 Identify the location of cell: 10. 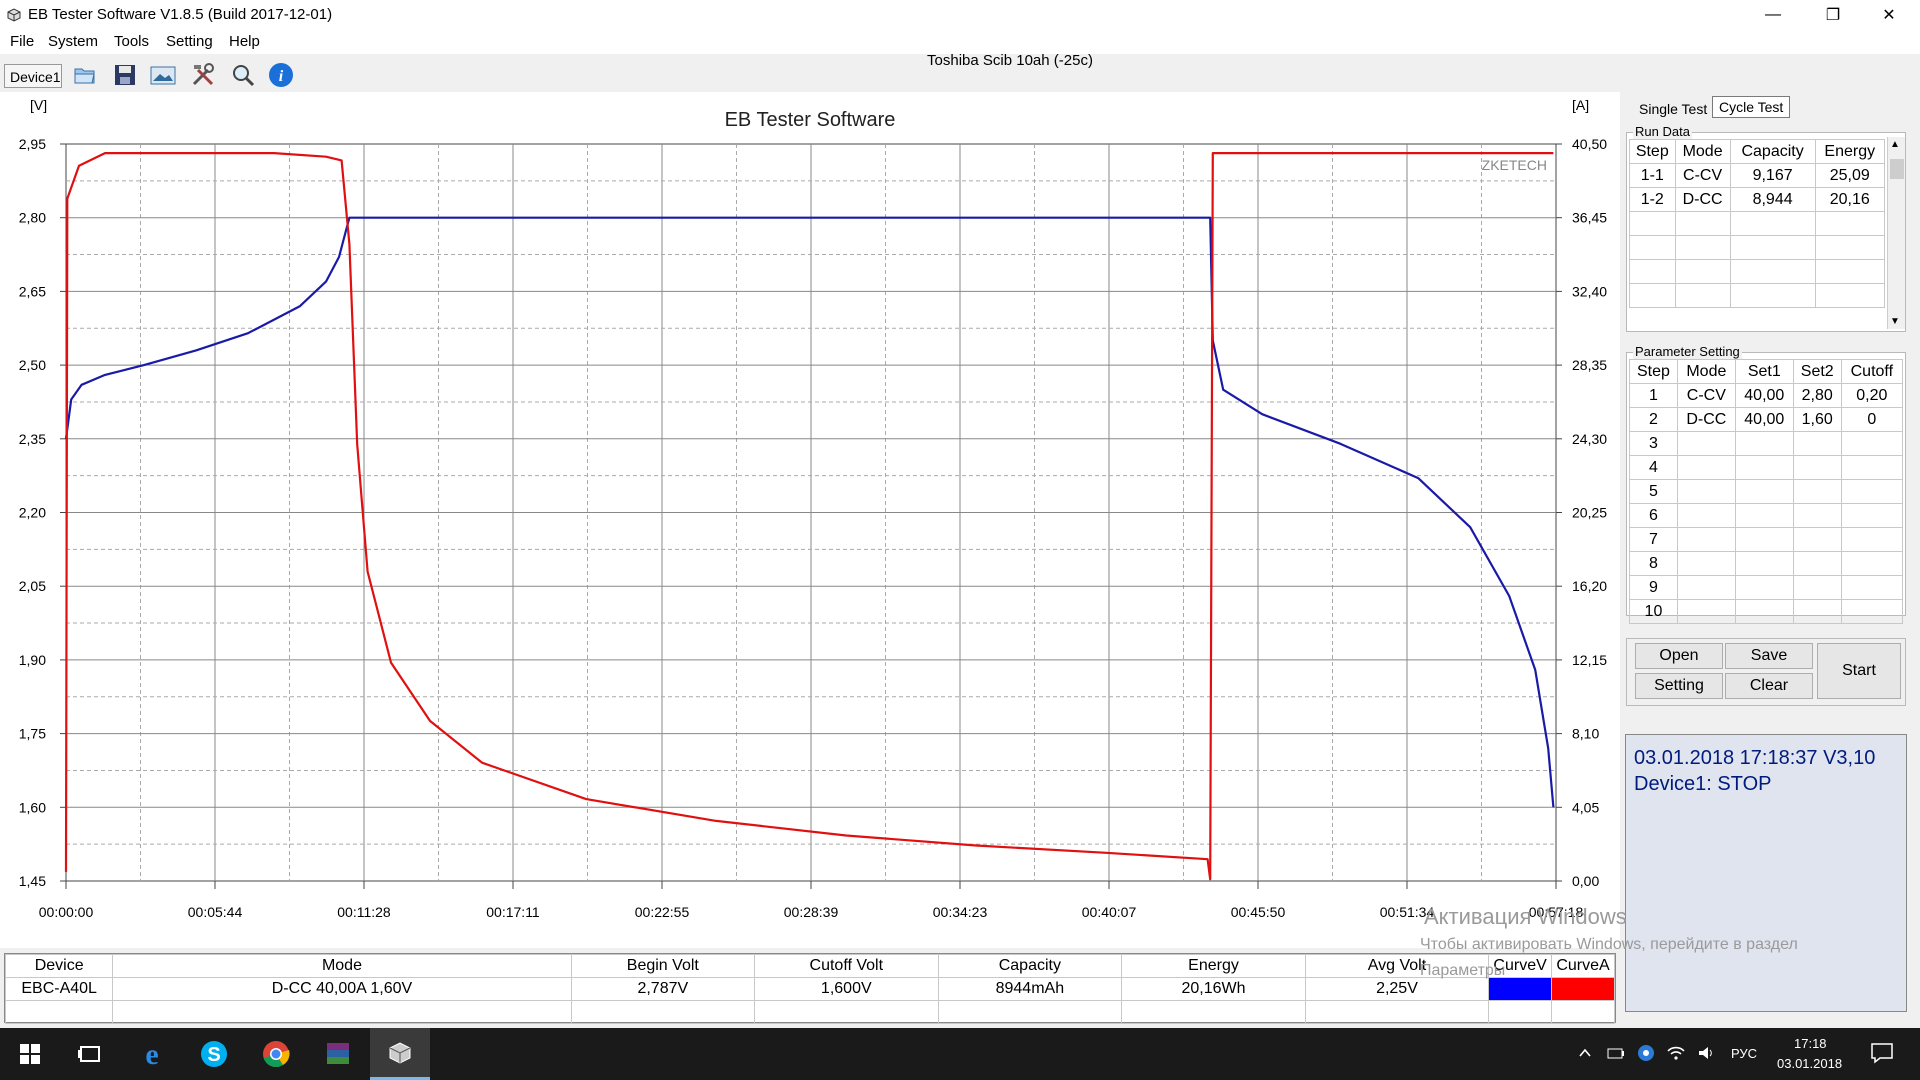
(1653, 611).